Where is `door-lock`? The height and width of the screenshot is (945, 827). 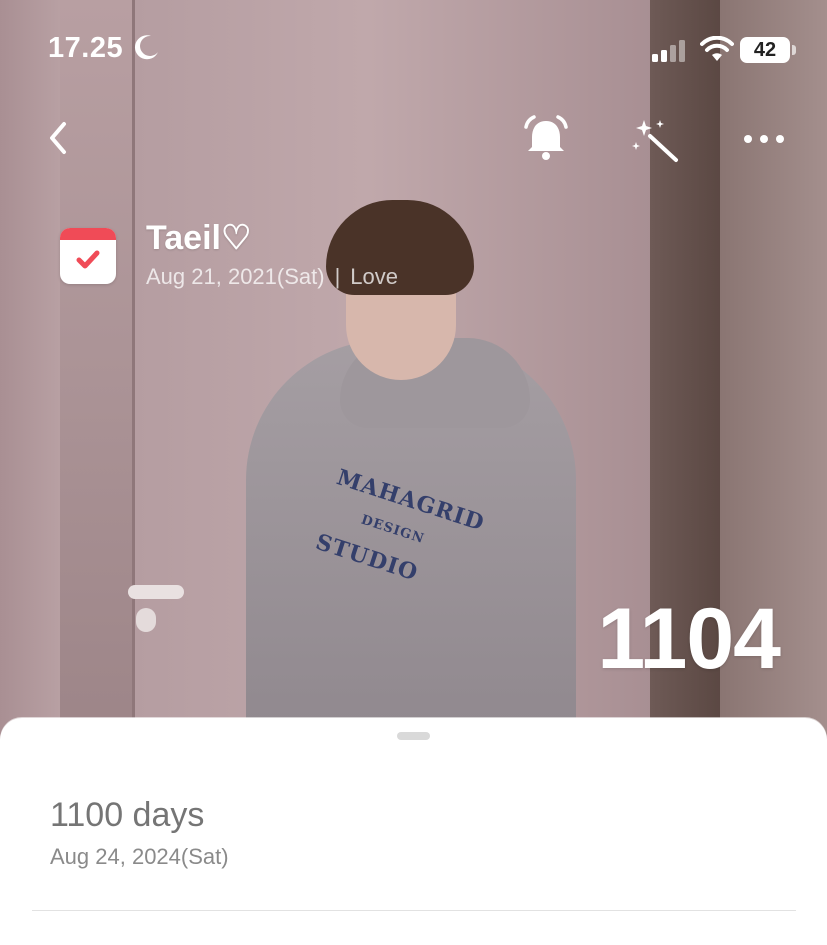
door-lock is located at coordinates (146, 620).